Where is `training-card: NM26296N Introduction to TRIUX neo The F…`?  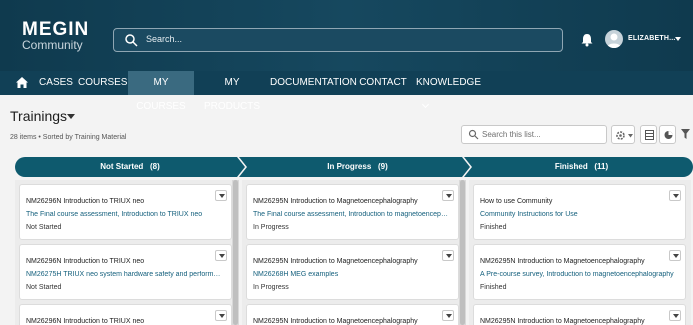
training-card: NM26296N Introduction to TRIUX neo The F… is located at coordinates (125, 212).